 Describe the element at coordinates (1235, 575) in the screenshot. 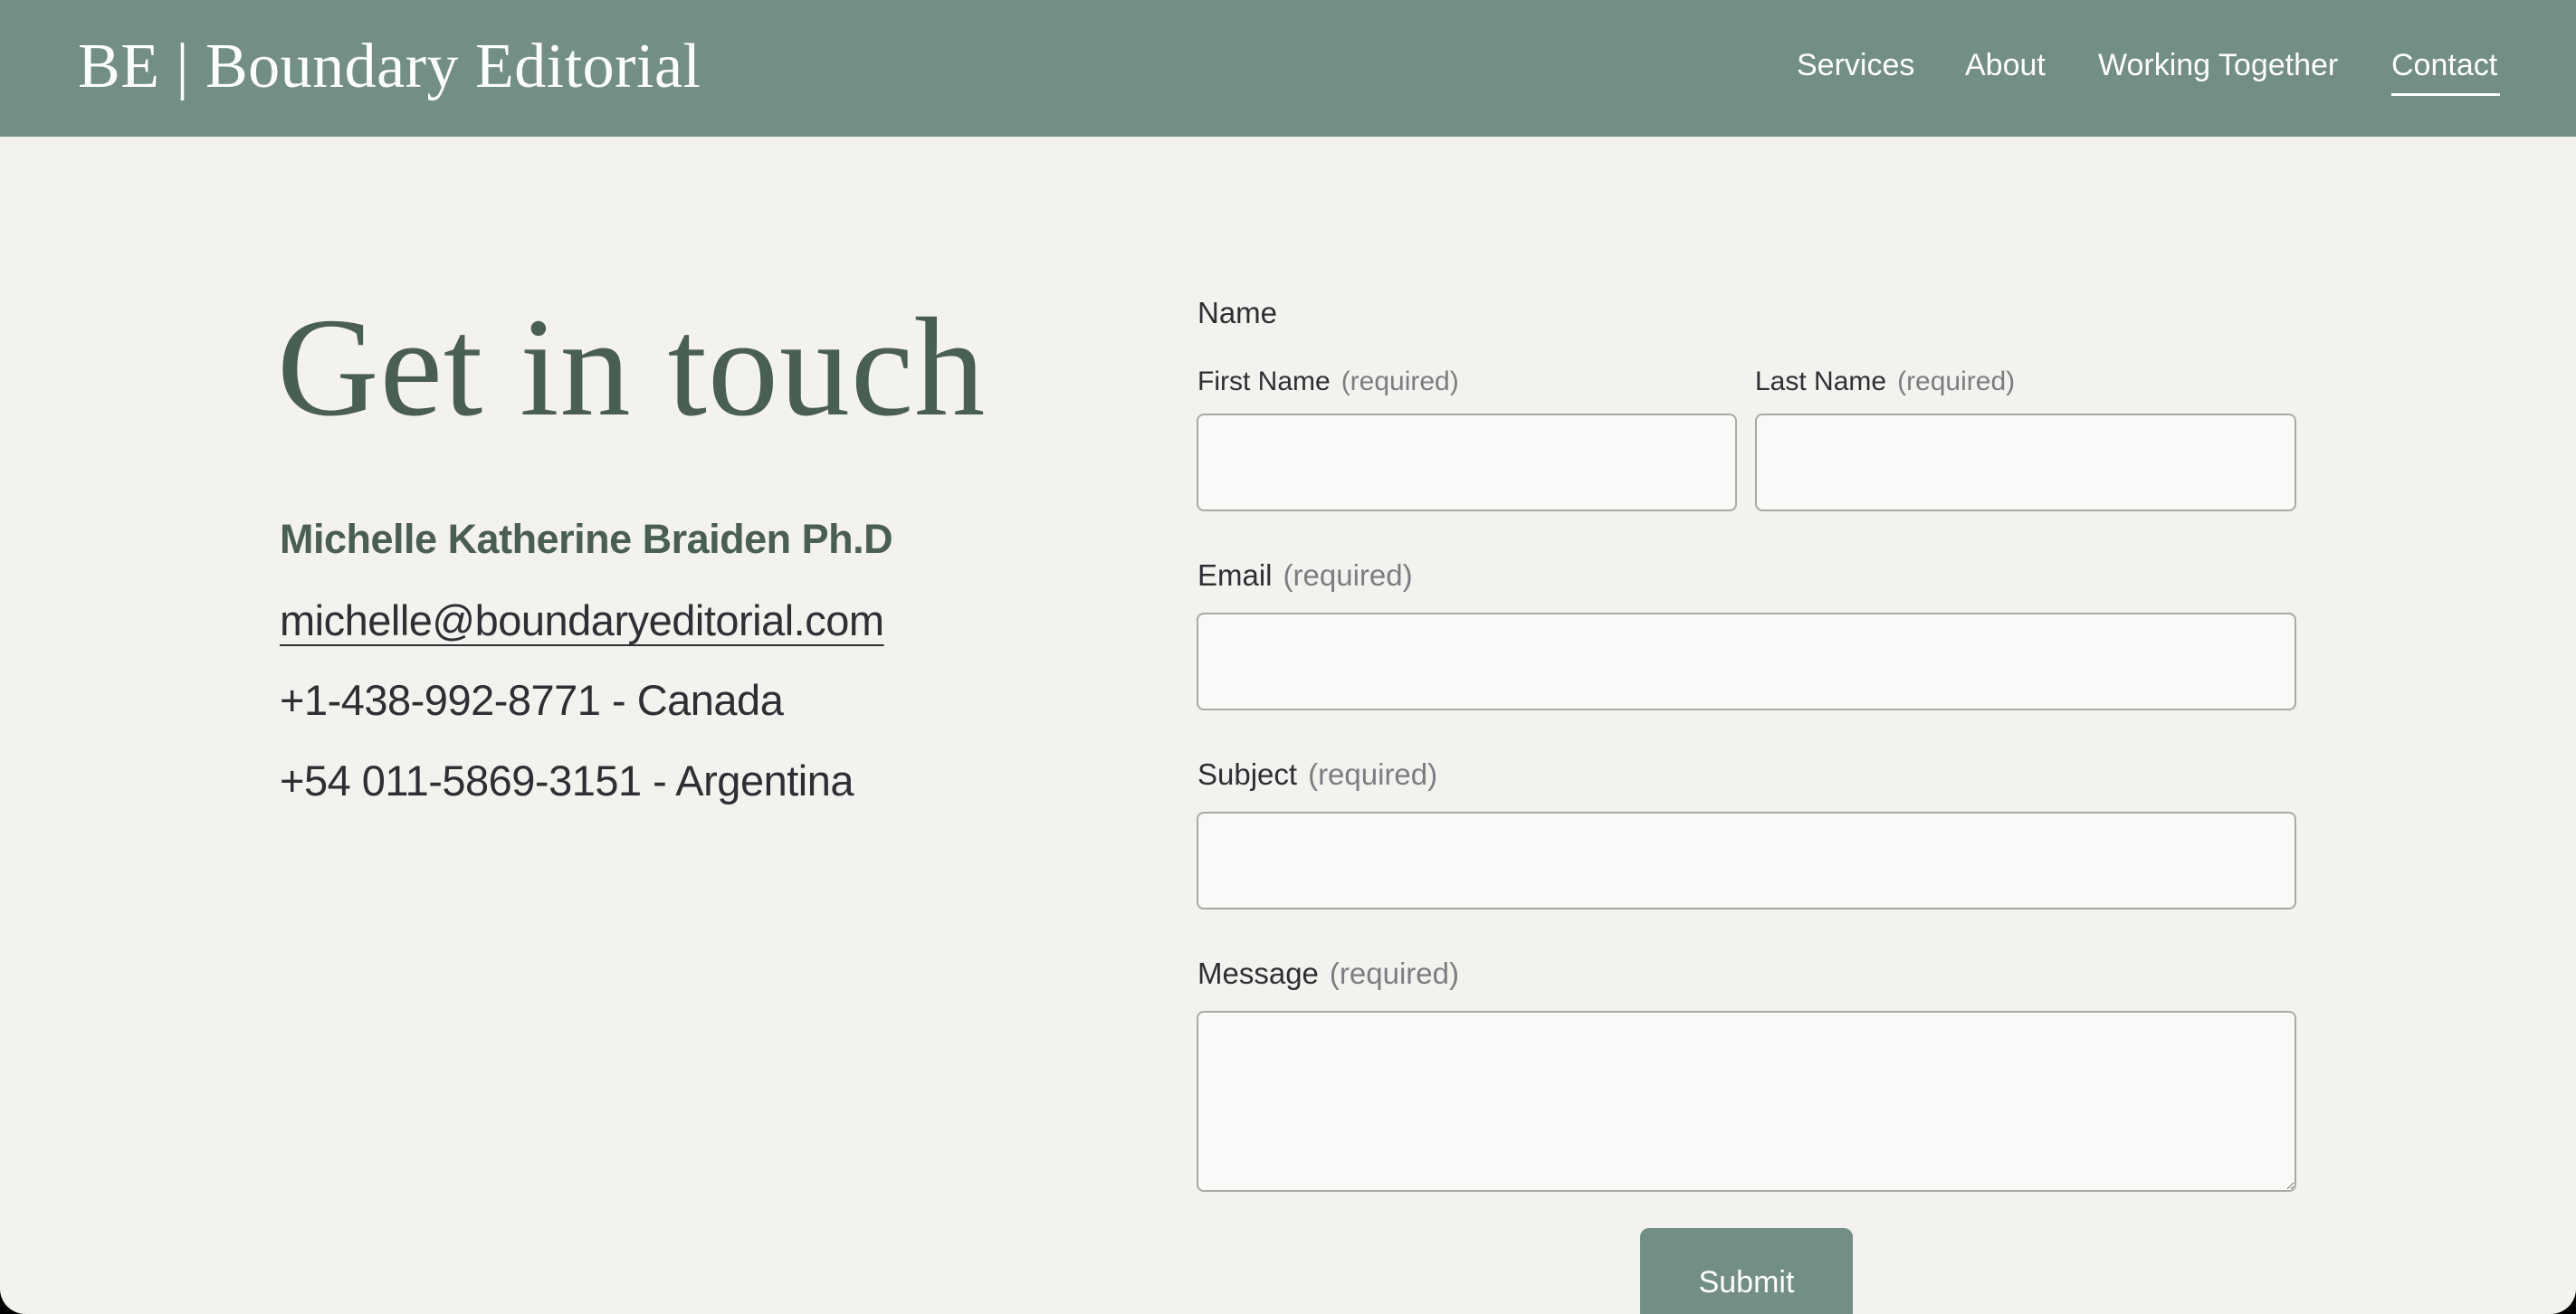

I see `email-label-text: Email` at that location.